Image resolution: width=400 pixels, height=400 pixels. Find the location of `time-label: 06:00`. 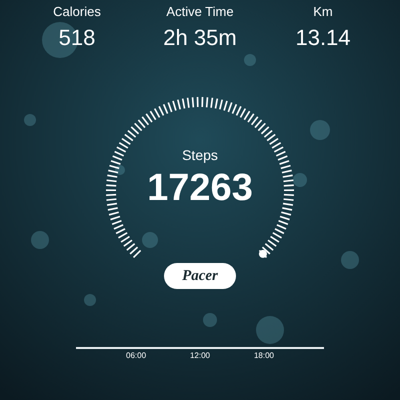

time-label: 06:00 is located at coordinates (136, 355).